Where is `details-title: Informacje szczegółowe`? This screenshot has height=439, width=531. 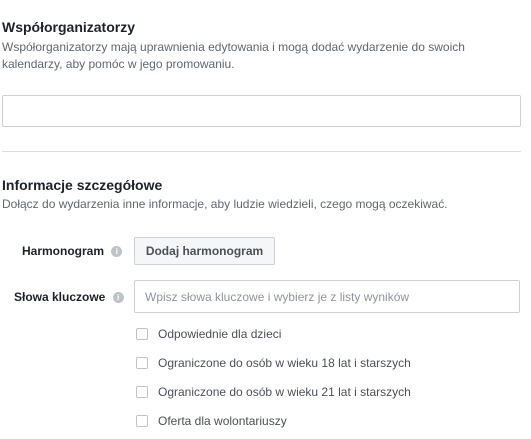
details-title: Informacje szczegółowe is located at coordinates (82, 185).